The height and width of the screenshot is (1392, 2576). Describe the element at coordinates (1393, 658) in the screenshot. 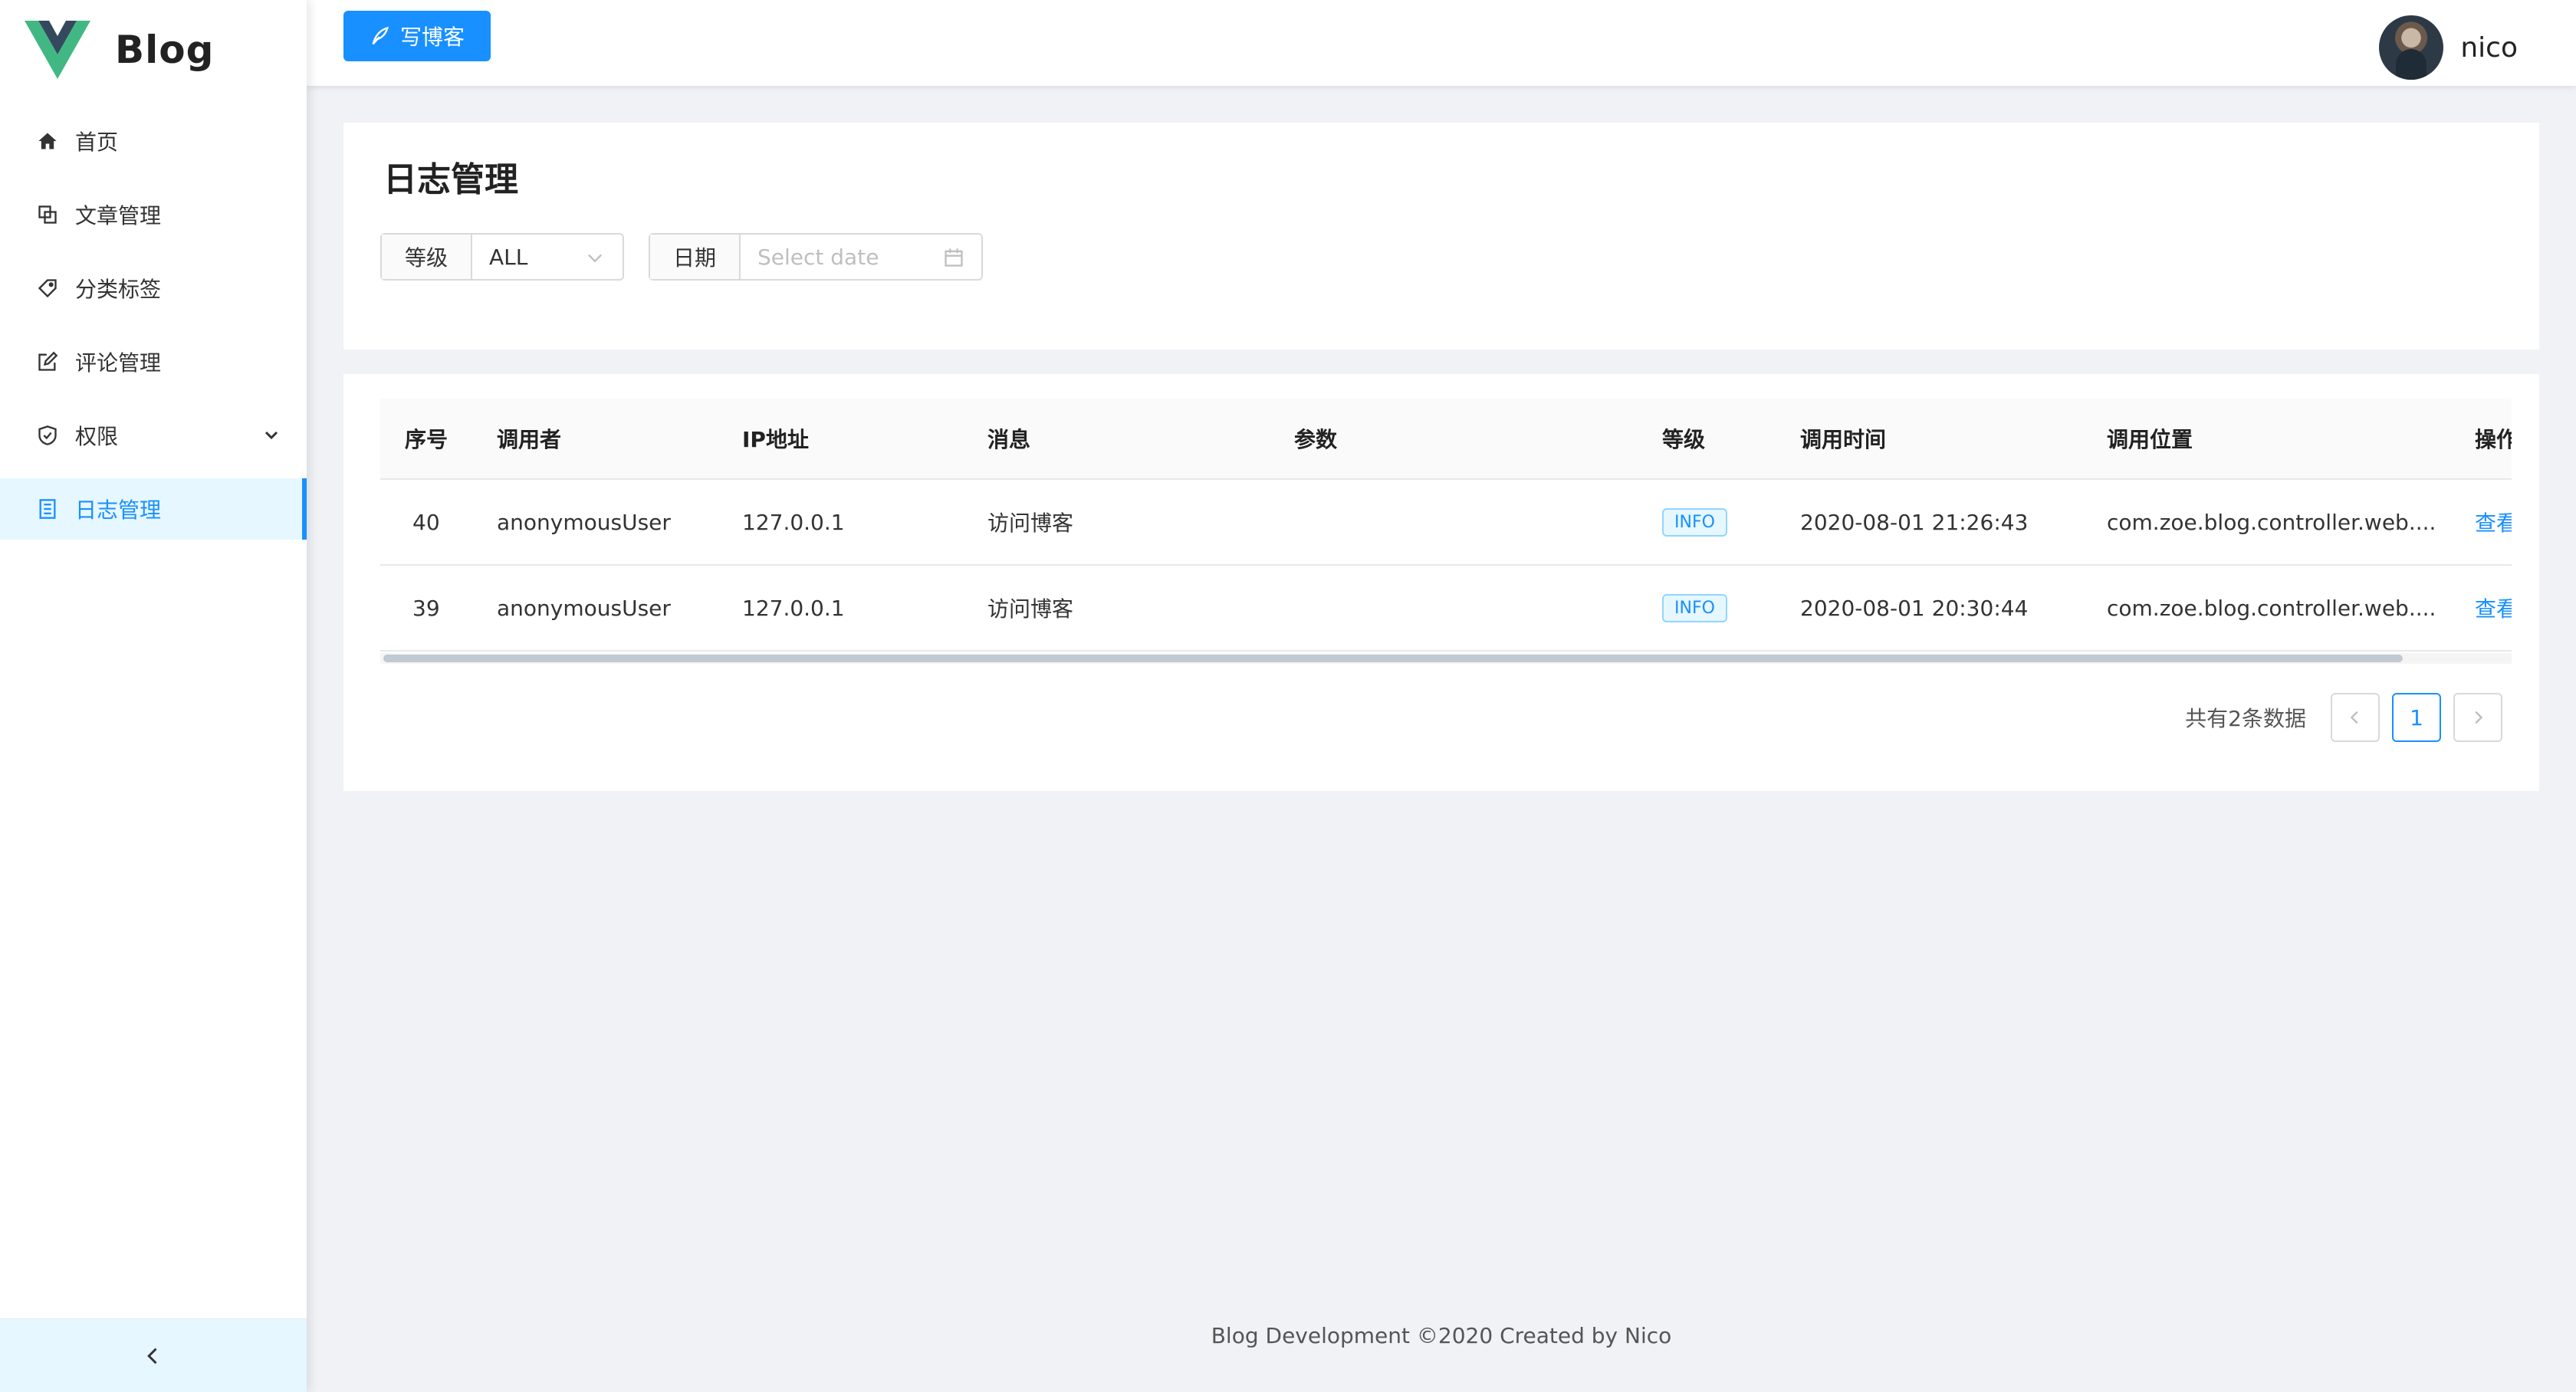

I see `horizontal-scrollbar` at that location.